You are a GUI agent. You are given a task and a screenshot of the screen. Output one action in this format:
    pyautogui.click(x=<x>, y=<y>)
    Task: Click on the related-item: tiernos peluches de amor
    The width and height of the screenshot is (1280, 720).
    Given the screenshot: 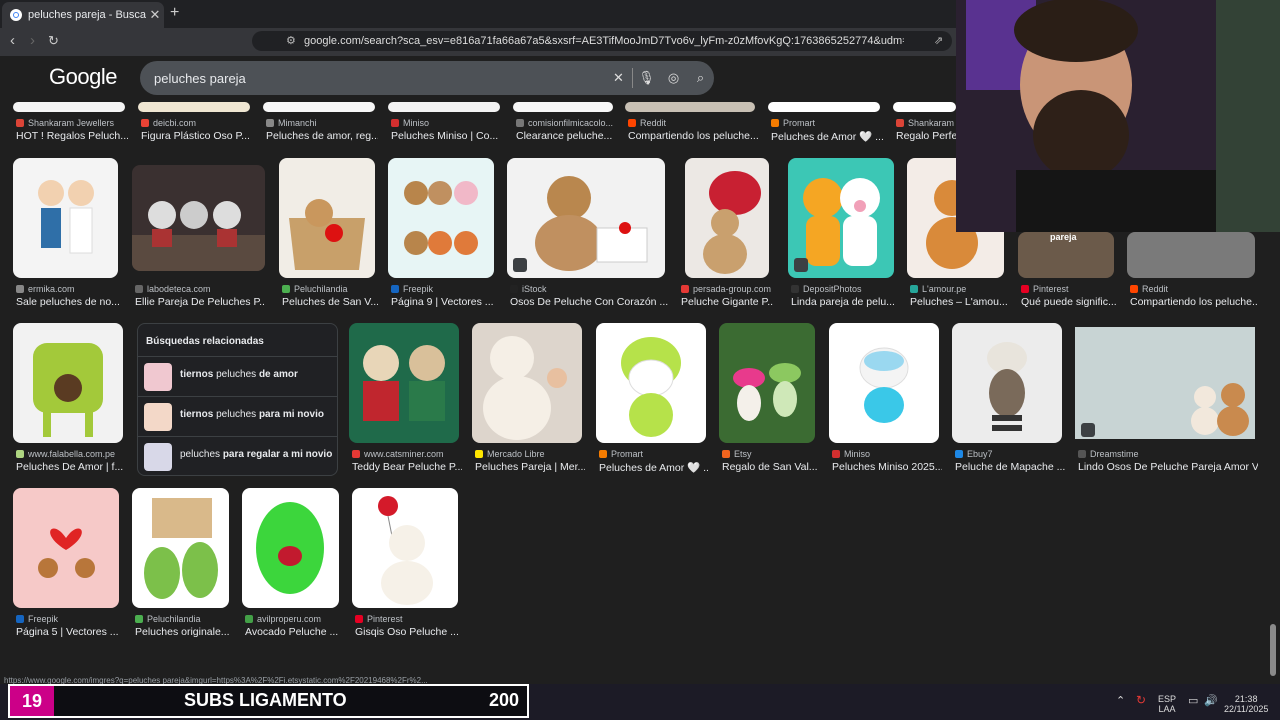 What is the action you would take?
    pyautogui.click(x=237, y=376)
    